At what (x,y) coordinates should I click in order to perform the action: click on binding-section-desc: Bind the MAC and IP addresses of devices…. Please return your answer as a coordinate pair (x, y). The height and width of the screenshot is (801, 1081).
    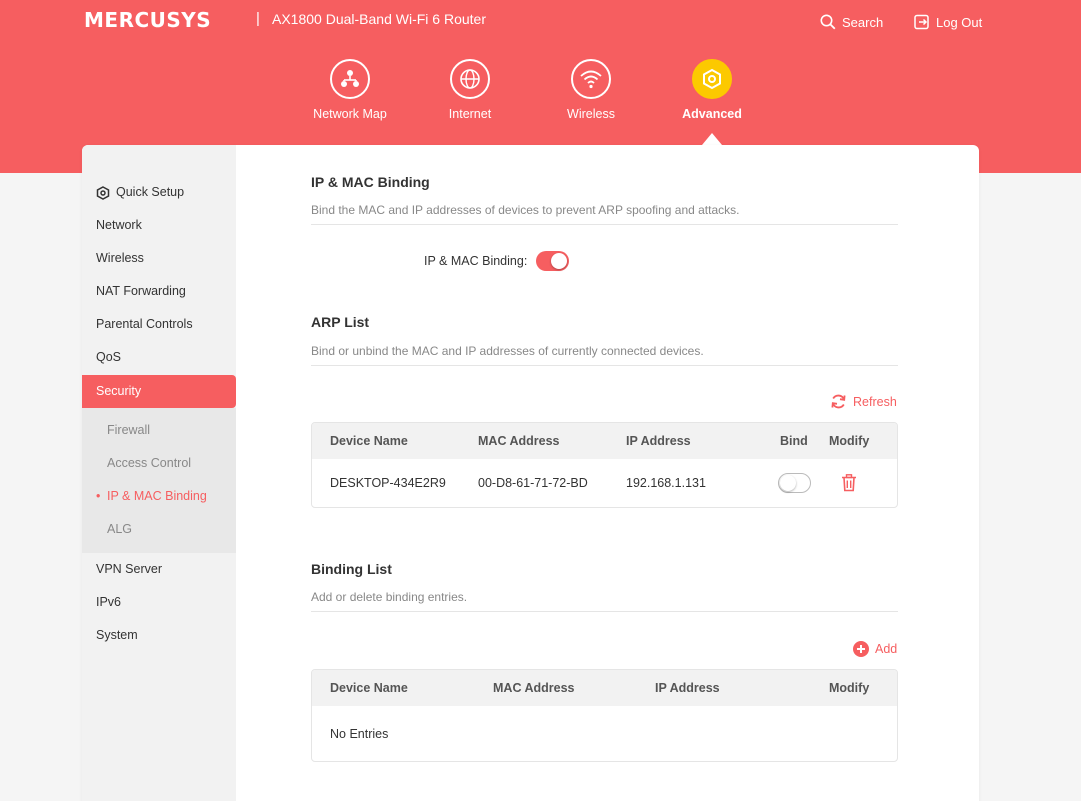
    Looking at the image, I should click on (525, 210).